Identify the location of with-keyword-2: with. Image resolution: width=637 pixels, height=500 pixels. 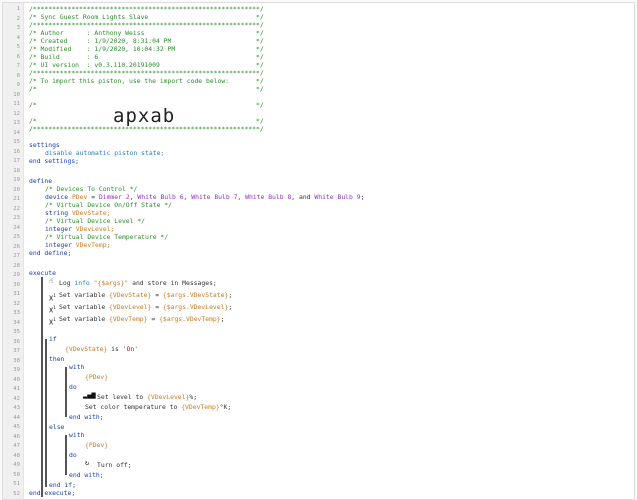
(77, 435).